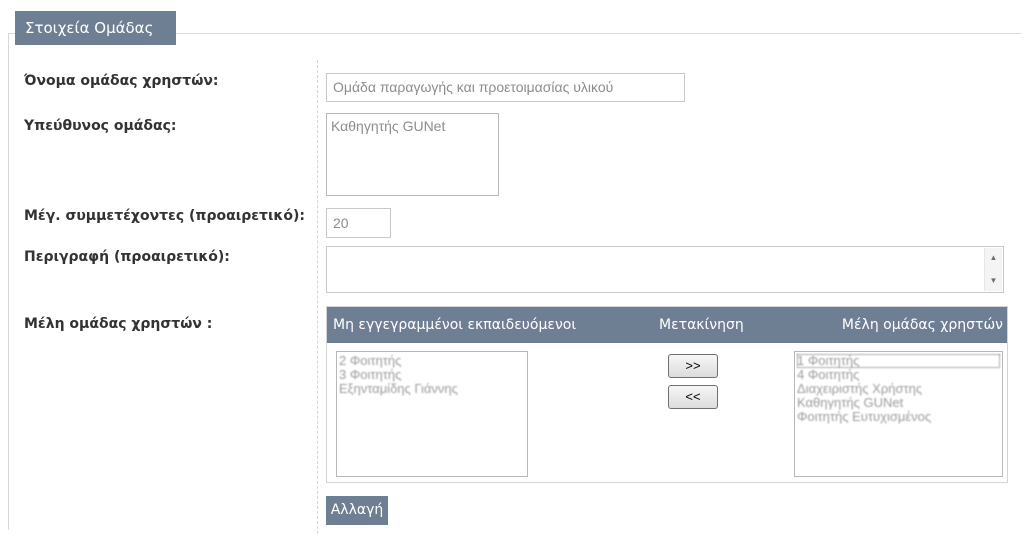 Image resolution: width=1027 pixels, height=534 pixels. I want to click on description-scrollbar: ▲ ▼, so click(993, 269).